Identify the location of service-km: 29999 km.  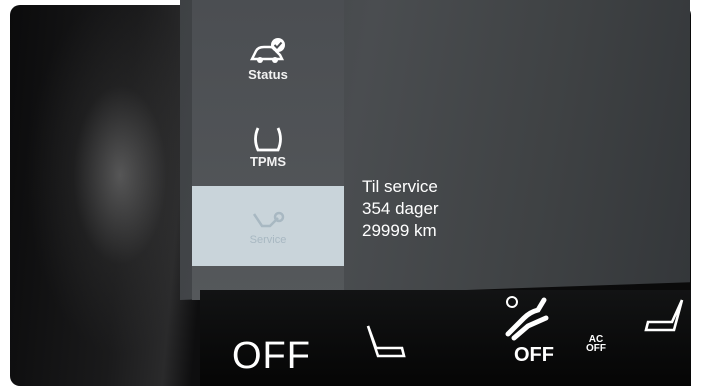
(399, 230).